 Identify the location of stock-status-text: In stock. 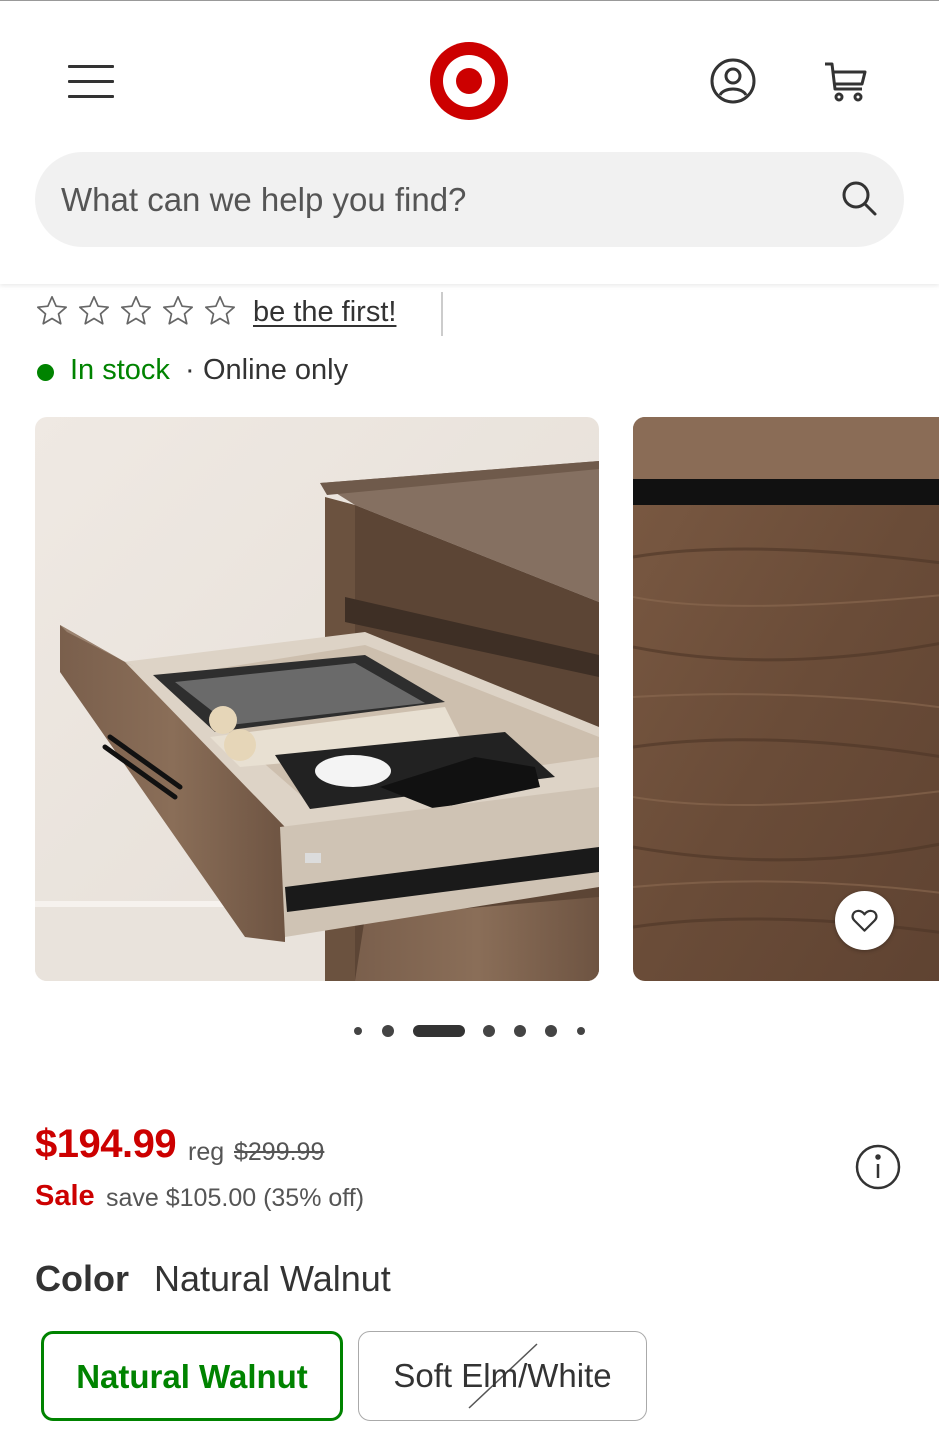
(120, 370).